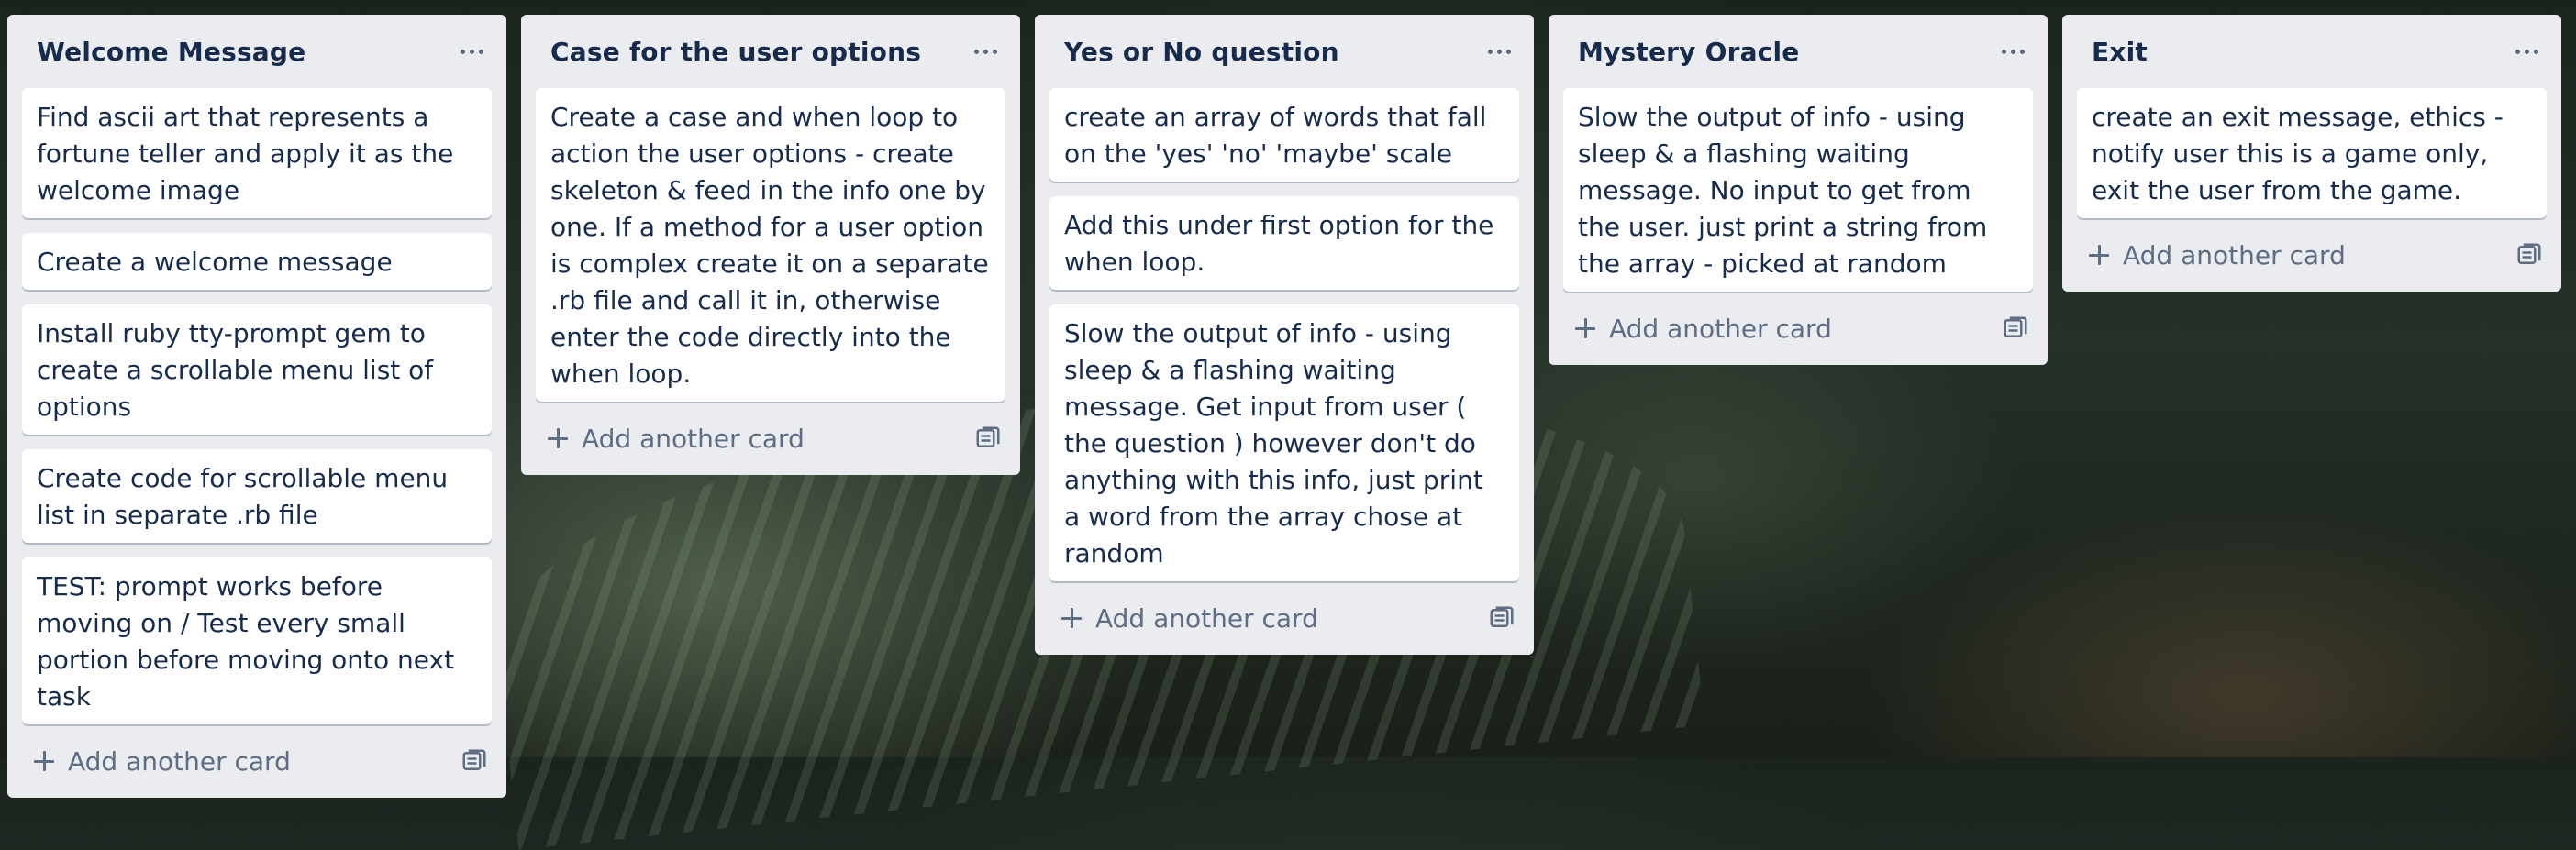 The image size is (2576, 850). I want to click on list-title: Yes or No question, so click(1201, 52).